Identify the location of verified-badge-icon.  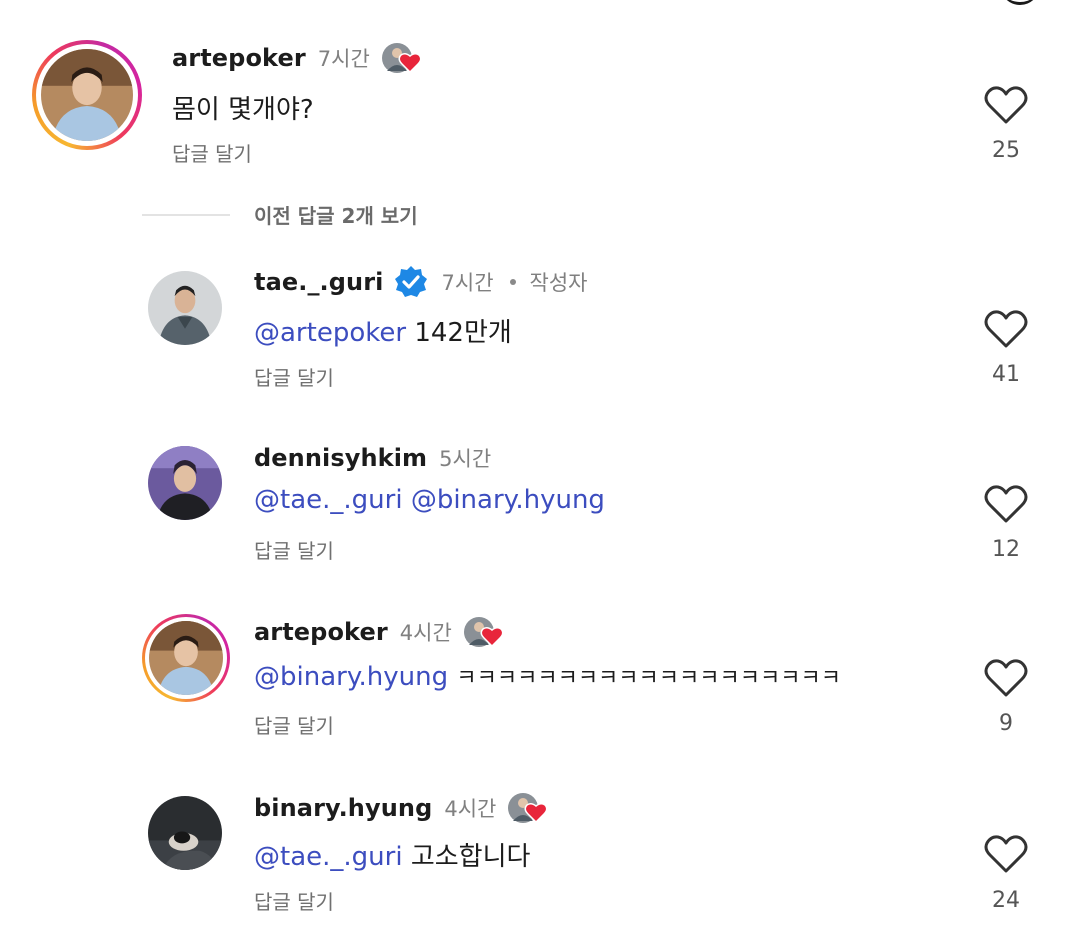
(411, 282).